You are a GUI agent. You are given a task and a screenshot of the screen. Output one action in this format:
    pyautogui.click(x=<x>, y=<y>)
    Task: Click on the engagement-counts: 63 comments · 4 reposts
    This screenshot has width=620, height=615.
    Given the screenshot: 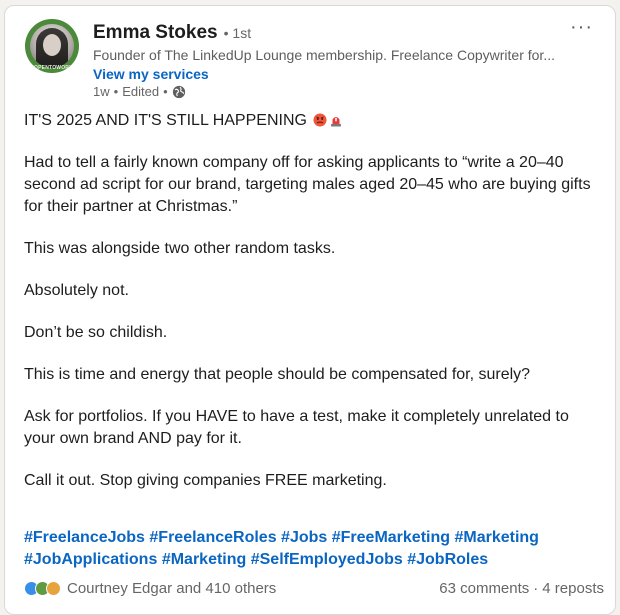 What is the action you would take?
    pyautogui.click(x=521, y=588)
    